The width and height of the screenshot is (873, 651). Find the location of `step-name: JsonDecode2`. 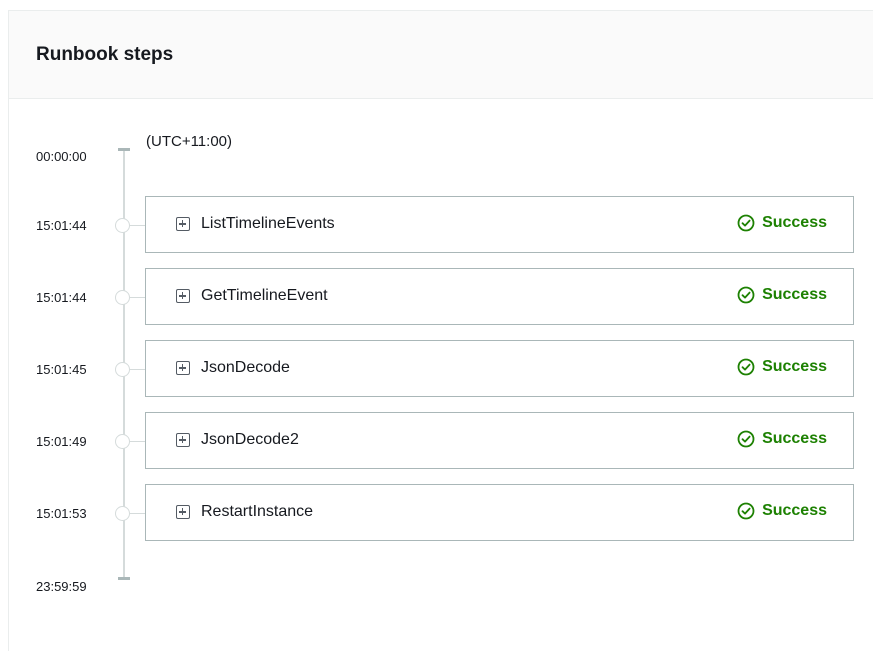

step-name: JsonDecode2 is located at coordinates (250, 439).